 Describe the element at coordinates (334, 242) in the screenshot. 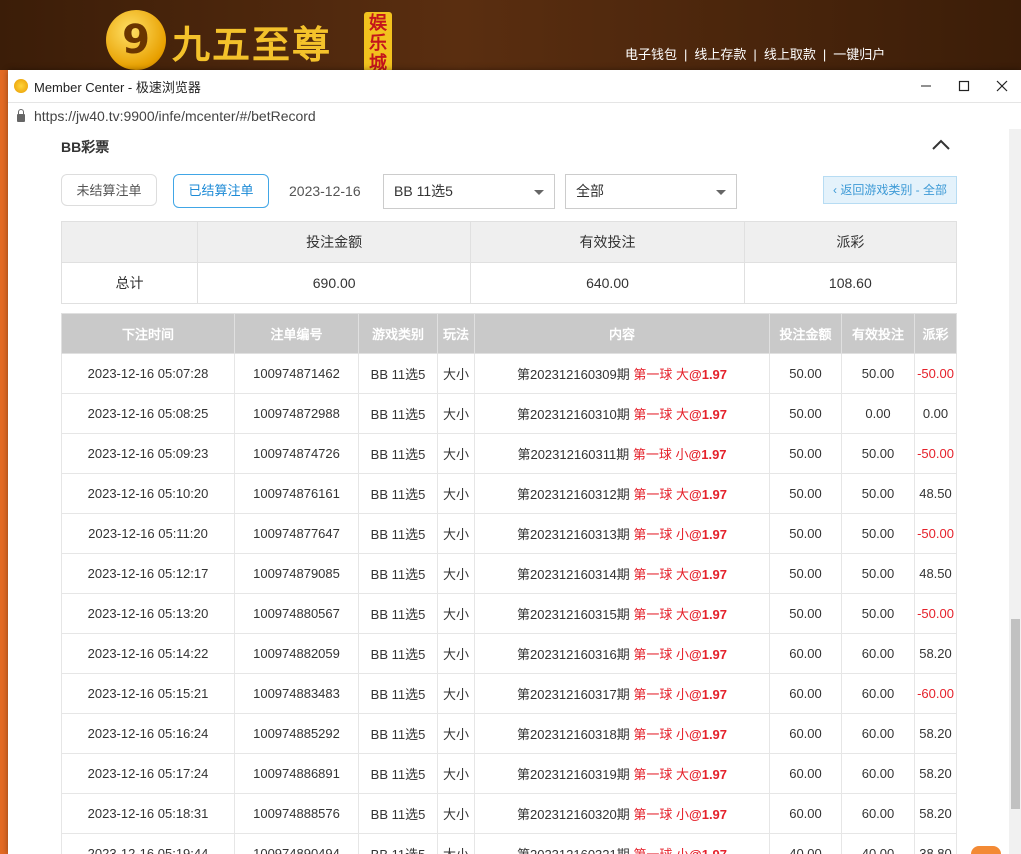

I see `summary-header: 投注金额` at that location.